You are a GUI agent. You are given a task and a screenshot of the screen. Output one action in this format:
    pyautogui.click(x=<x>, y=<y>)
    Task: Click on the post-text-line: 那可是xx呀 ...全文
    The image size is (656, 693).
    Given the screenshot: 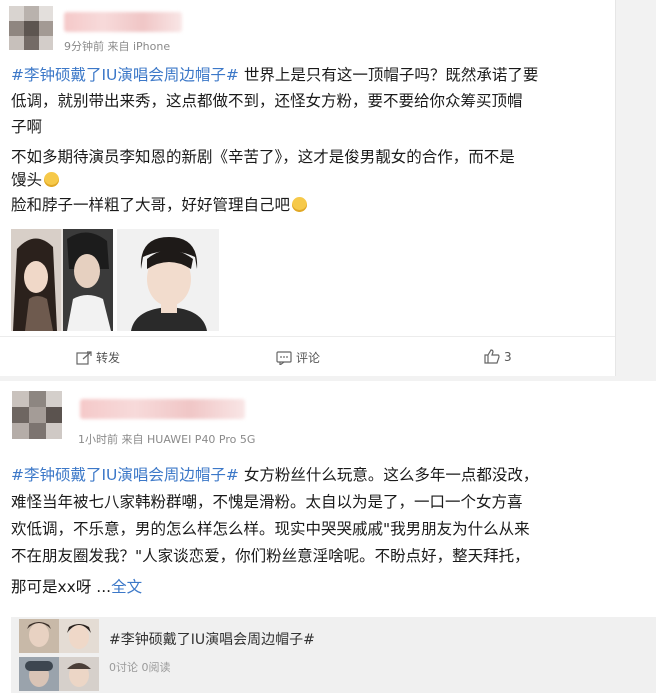 What is the action you would take?
    pyautogui.click(x=77, y=587)
    